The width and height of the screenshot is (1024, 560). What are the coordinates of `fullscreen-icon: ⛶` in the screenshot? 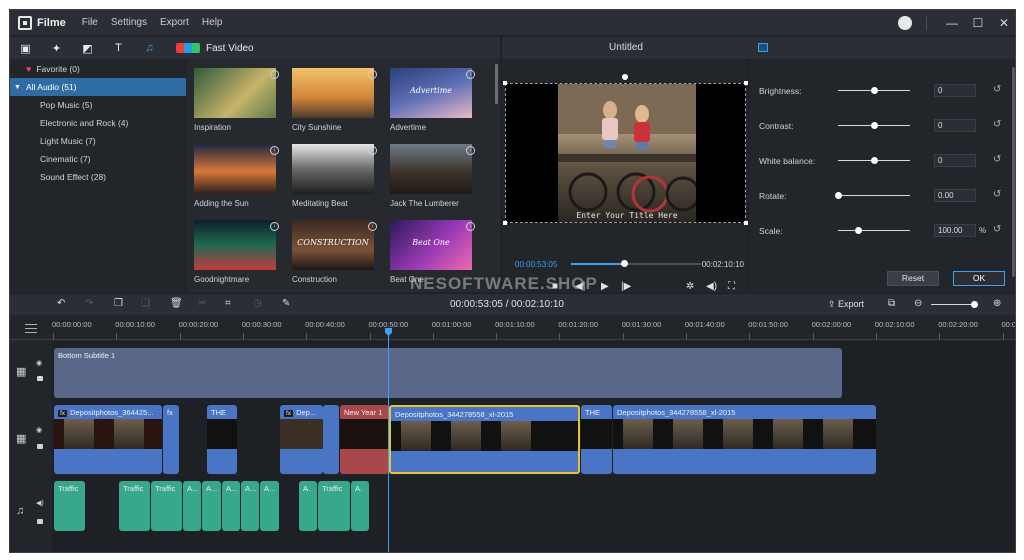 It's located at (731, 287).